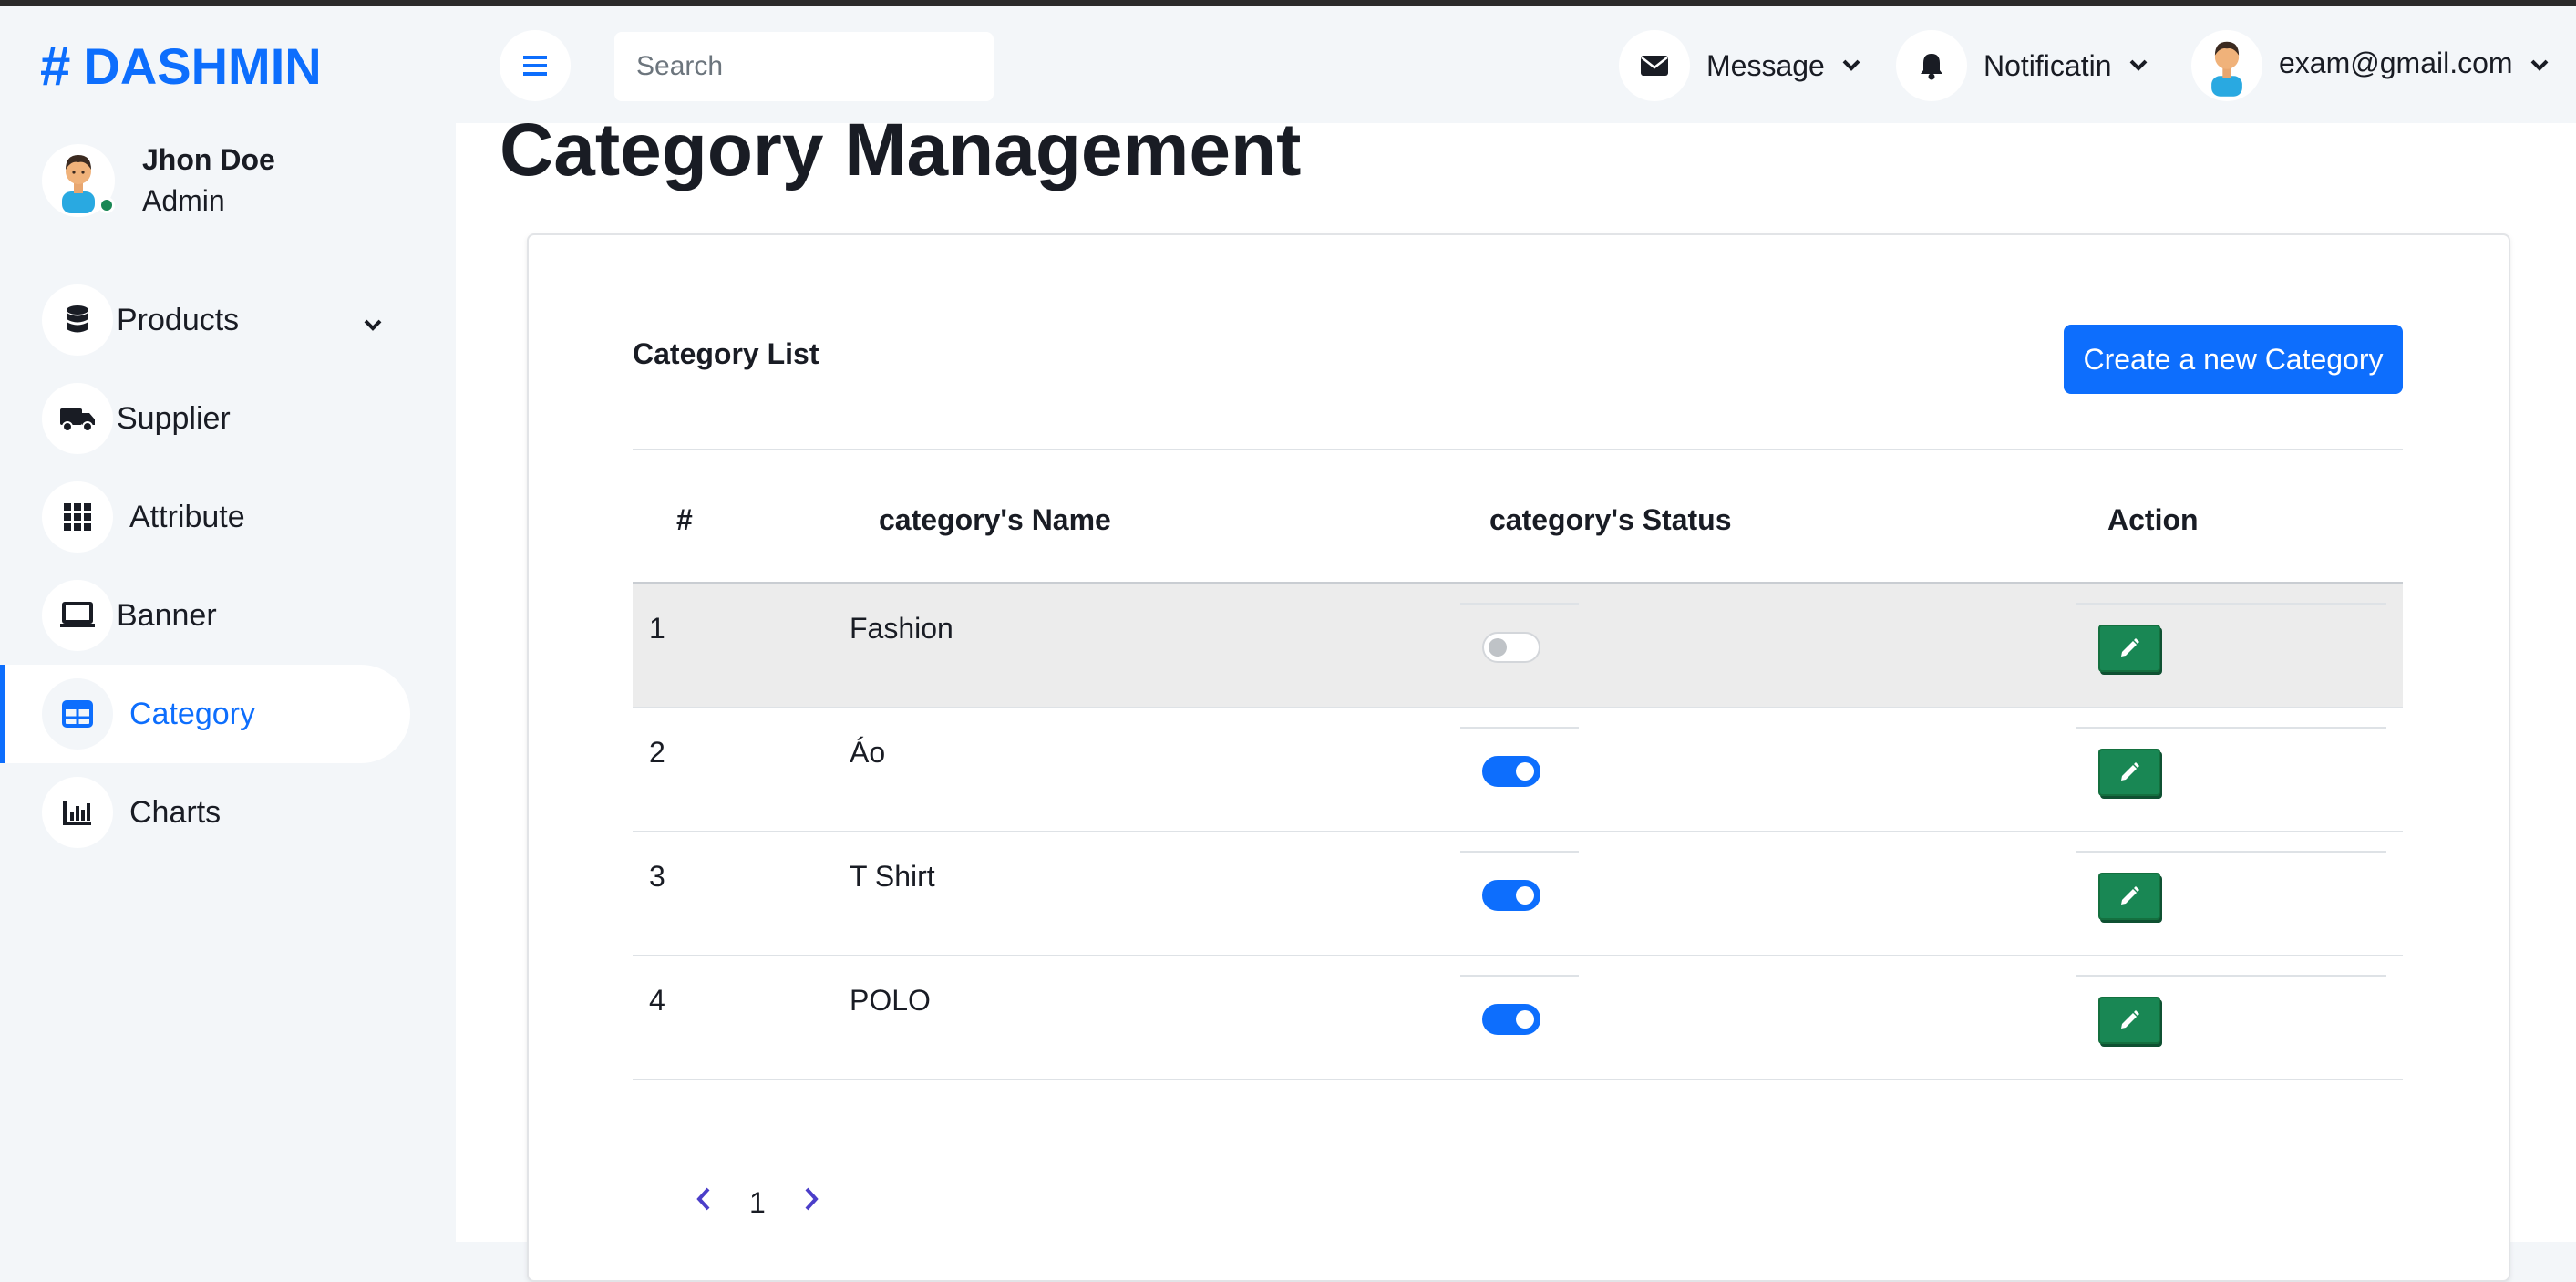 This screenshot has height=1282, width=2576. What do you see at coordinates (684, 519) in the screenshot?
I see `column-header-index: #` at bounding box center [684, 519].